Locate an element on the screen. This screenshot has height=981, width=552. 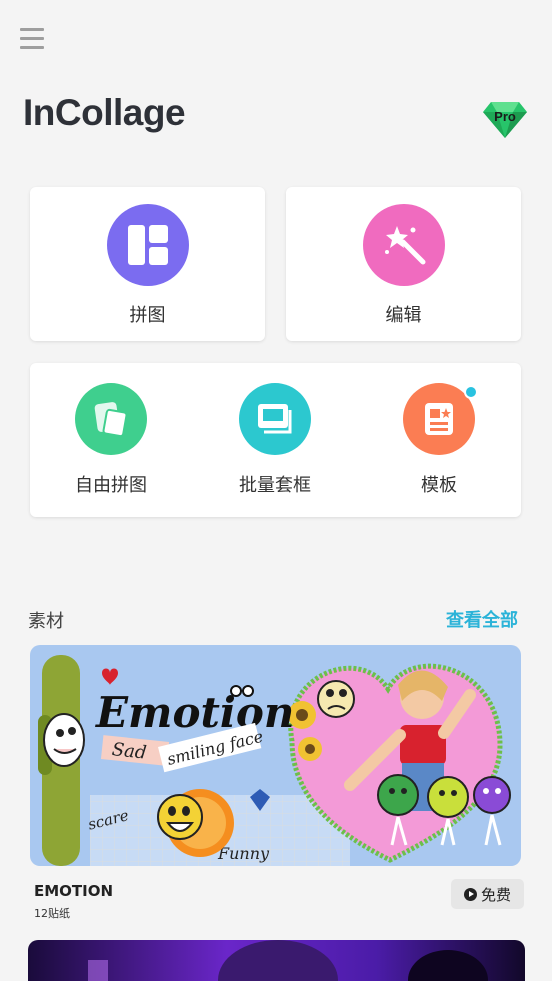
edit-tile: 编辑 is located at coordinates (403, 264).